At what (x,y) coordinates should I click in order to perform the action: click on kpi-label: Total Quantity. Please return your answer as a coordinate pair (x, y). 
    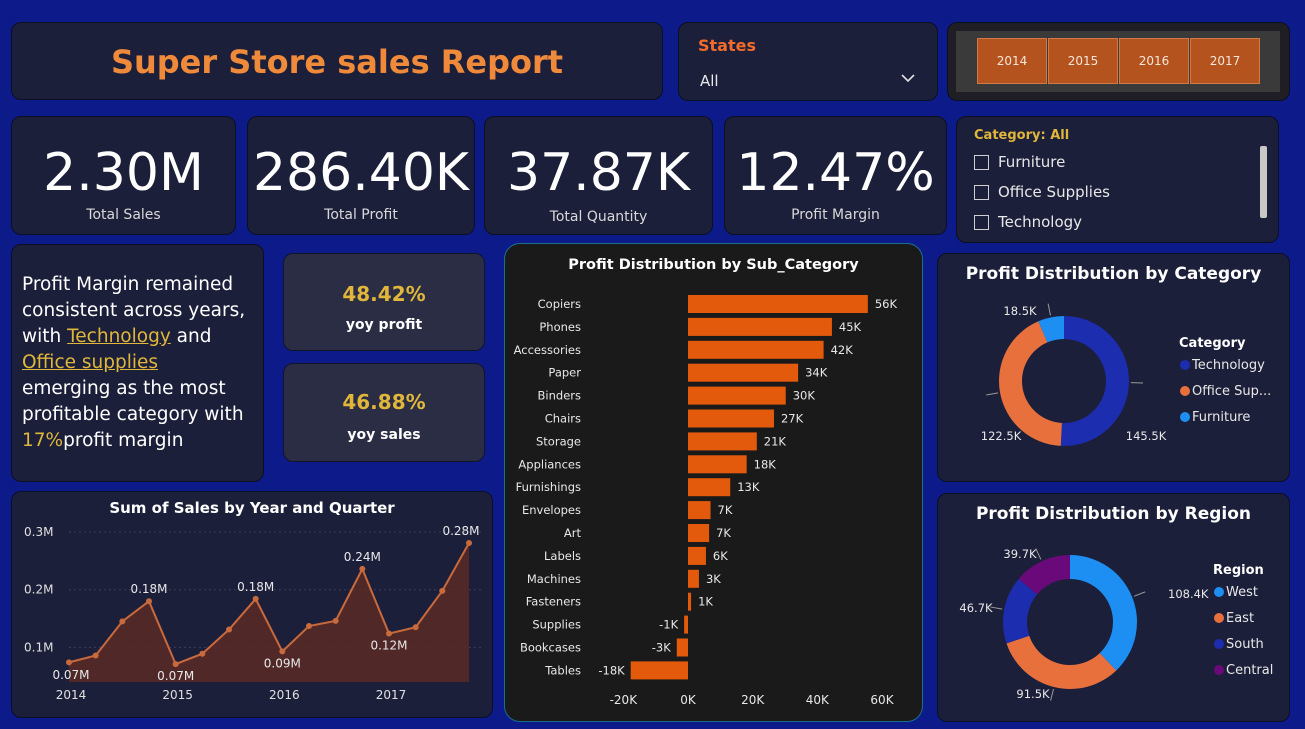
    Looking at the image, I should click on (598, 217).